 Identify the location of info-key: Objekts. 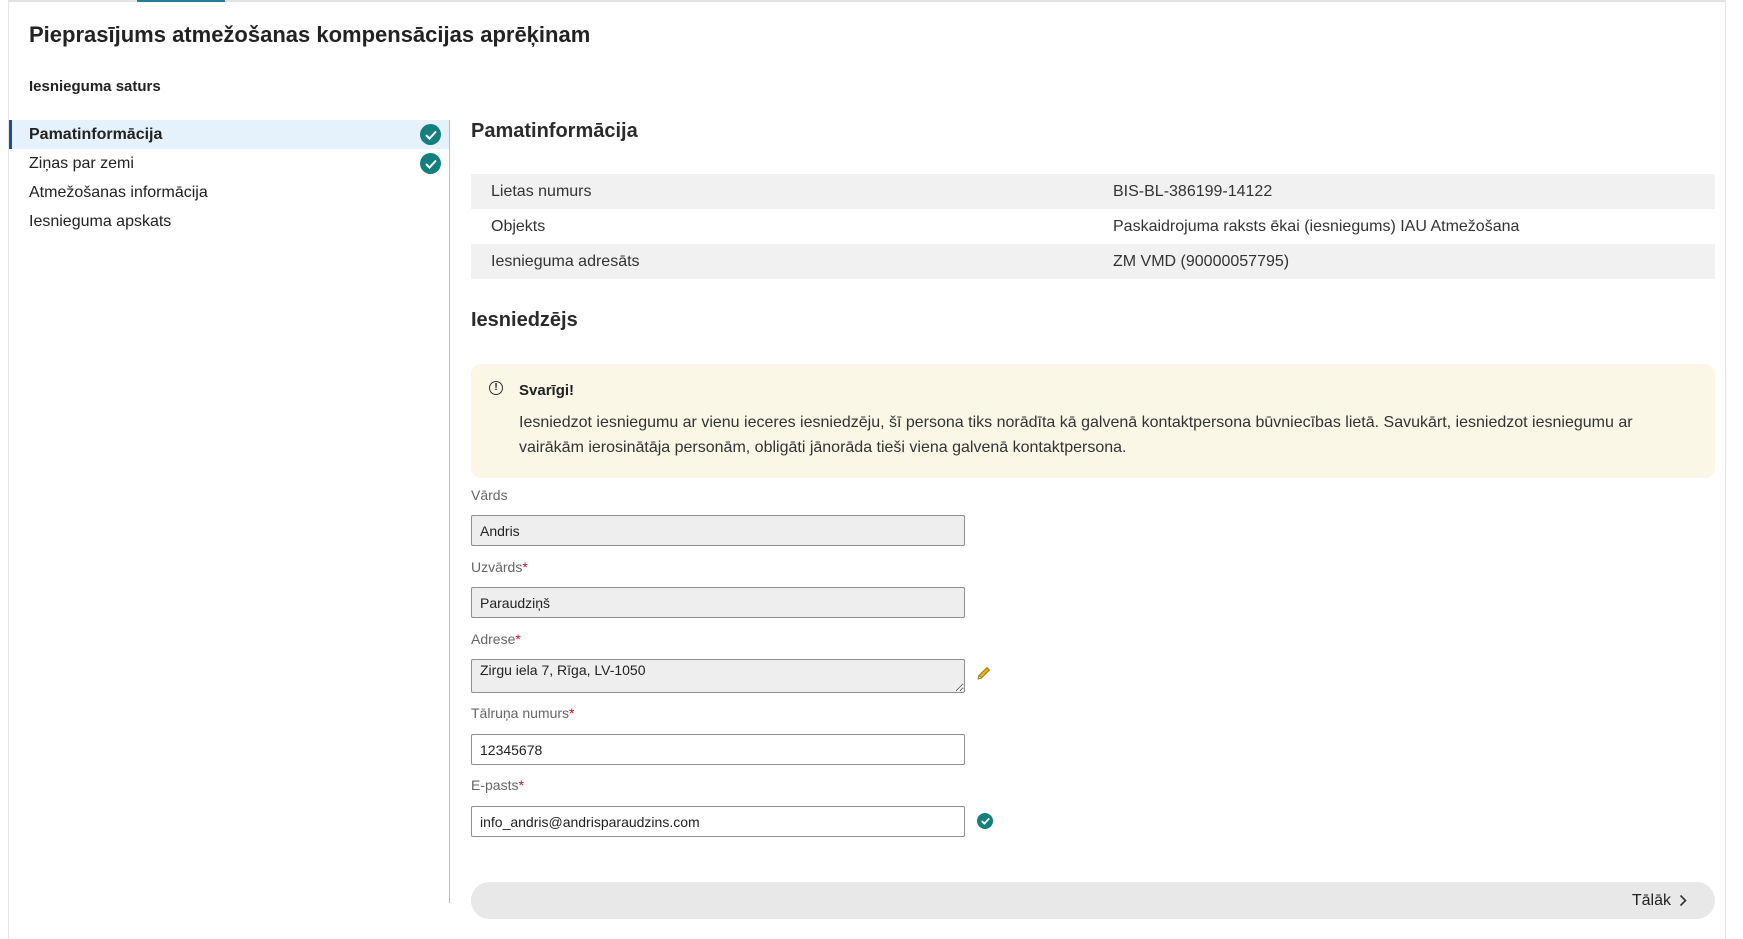
(518, 226).